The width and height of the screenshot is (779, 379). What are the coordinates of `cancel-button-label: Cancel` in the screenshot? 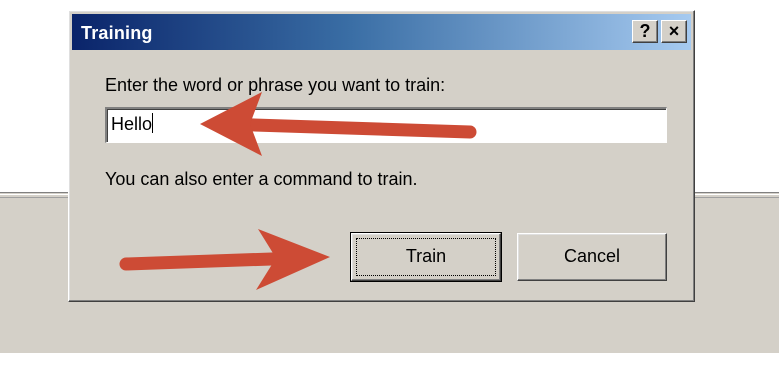 It's located at (592, 256).